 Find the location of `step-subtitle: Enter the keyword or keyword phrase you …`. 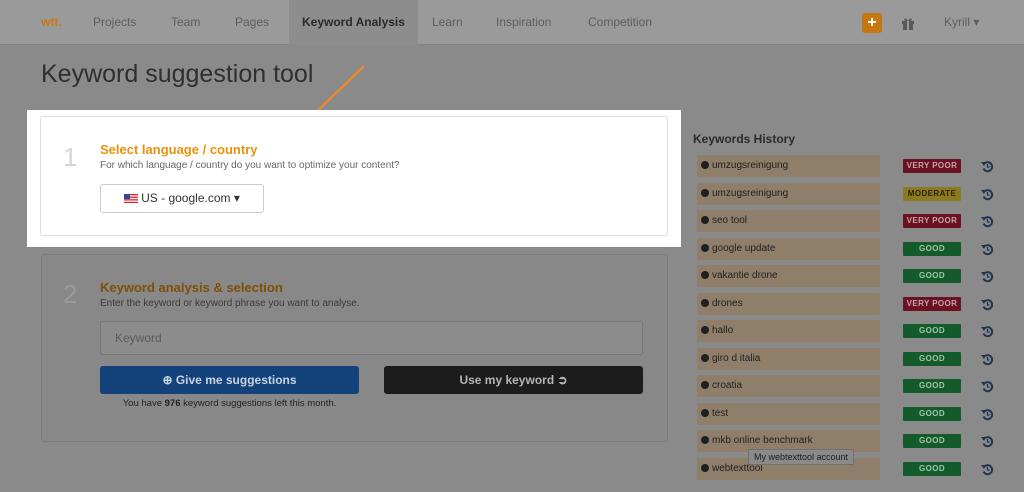

step-subtitle: Enter the keyword or keyword phrase you … is located at coordinates (230, 303).